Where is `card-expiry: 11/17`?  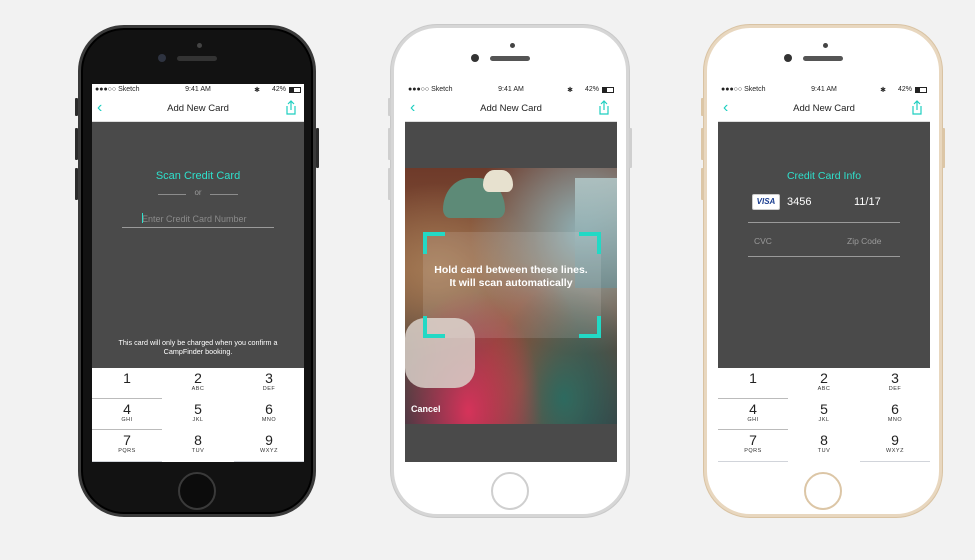
card-expiry: 11/17 is located at coordinates (867, 202).